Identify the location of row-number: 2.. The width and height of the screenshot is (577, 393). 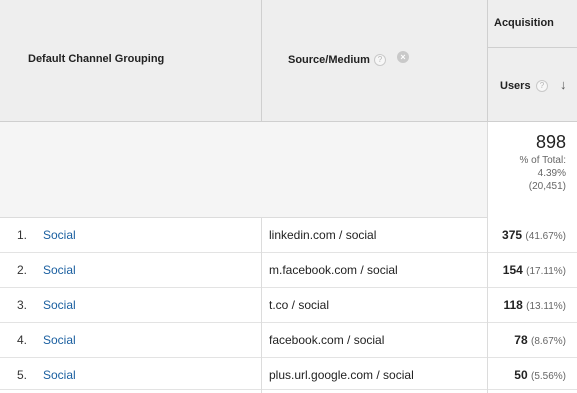
(22, 270).